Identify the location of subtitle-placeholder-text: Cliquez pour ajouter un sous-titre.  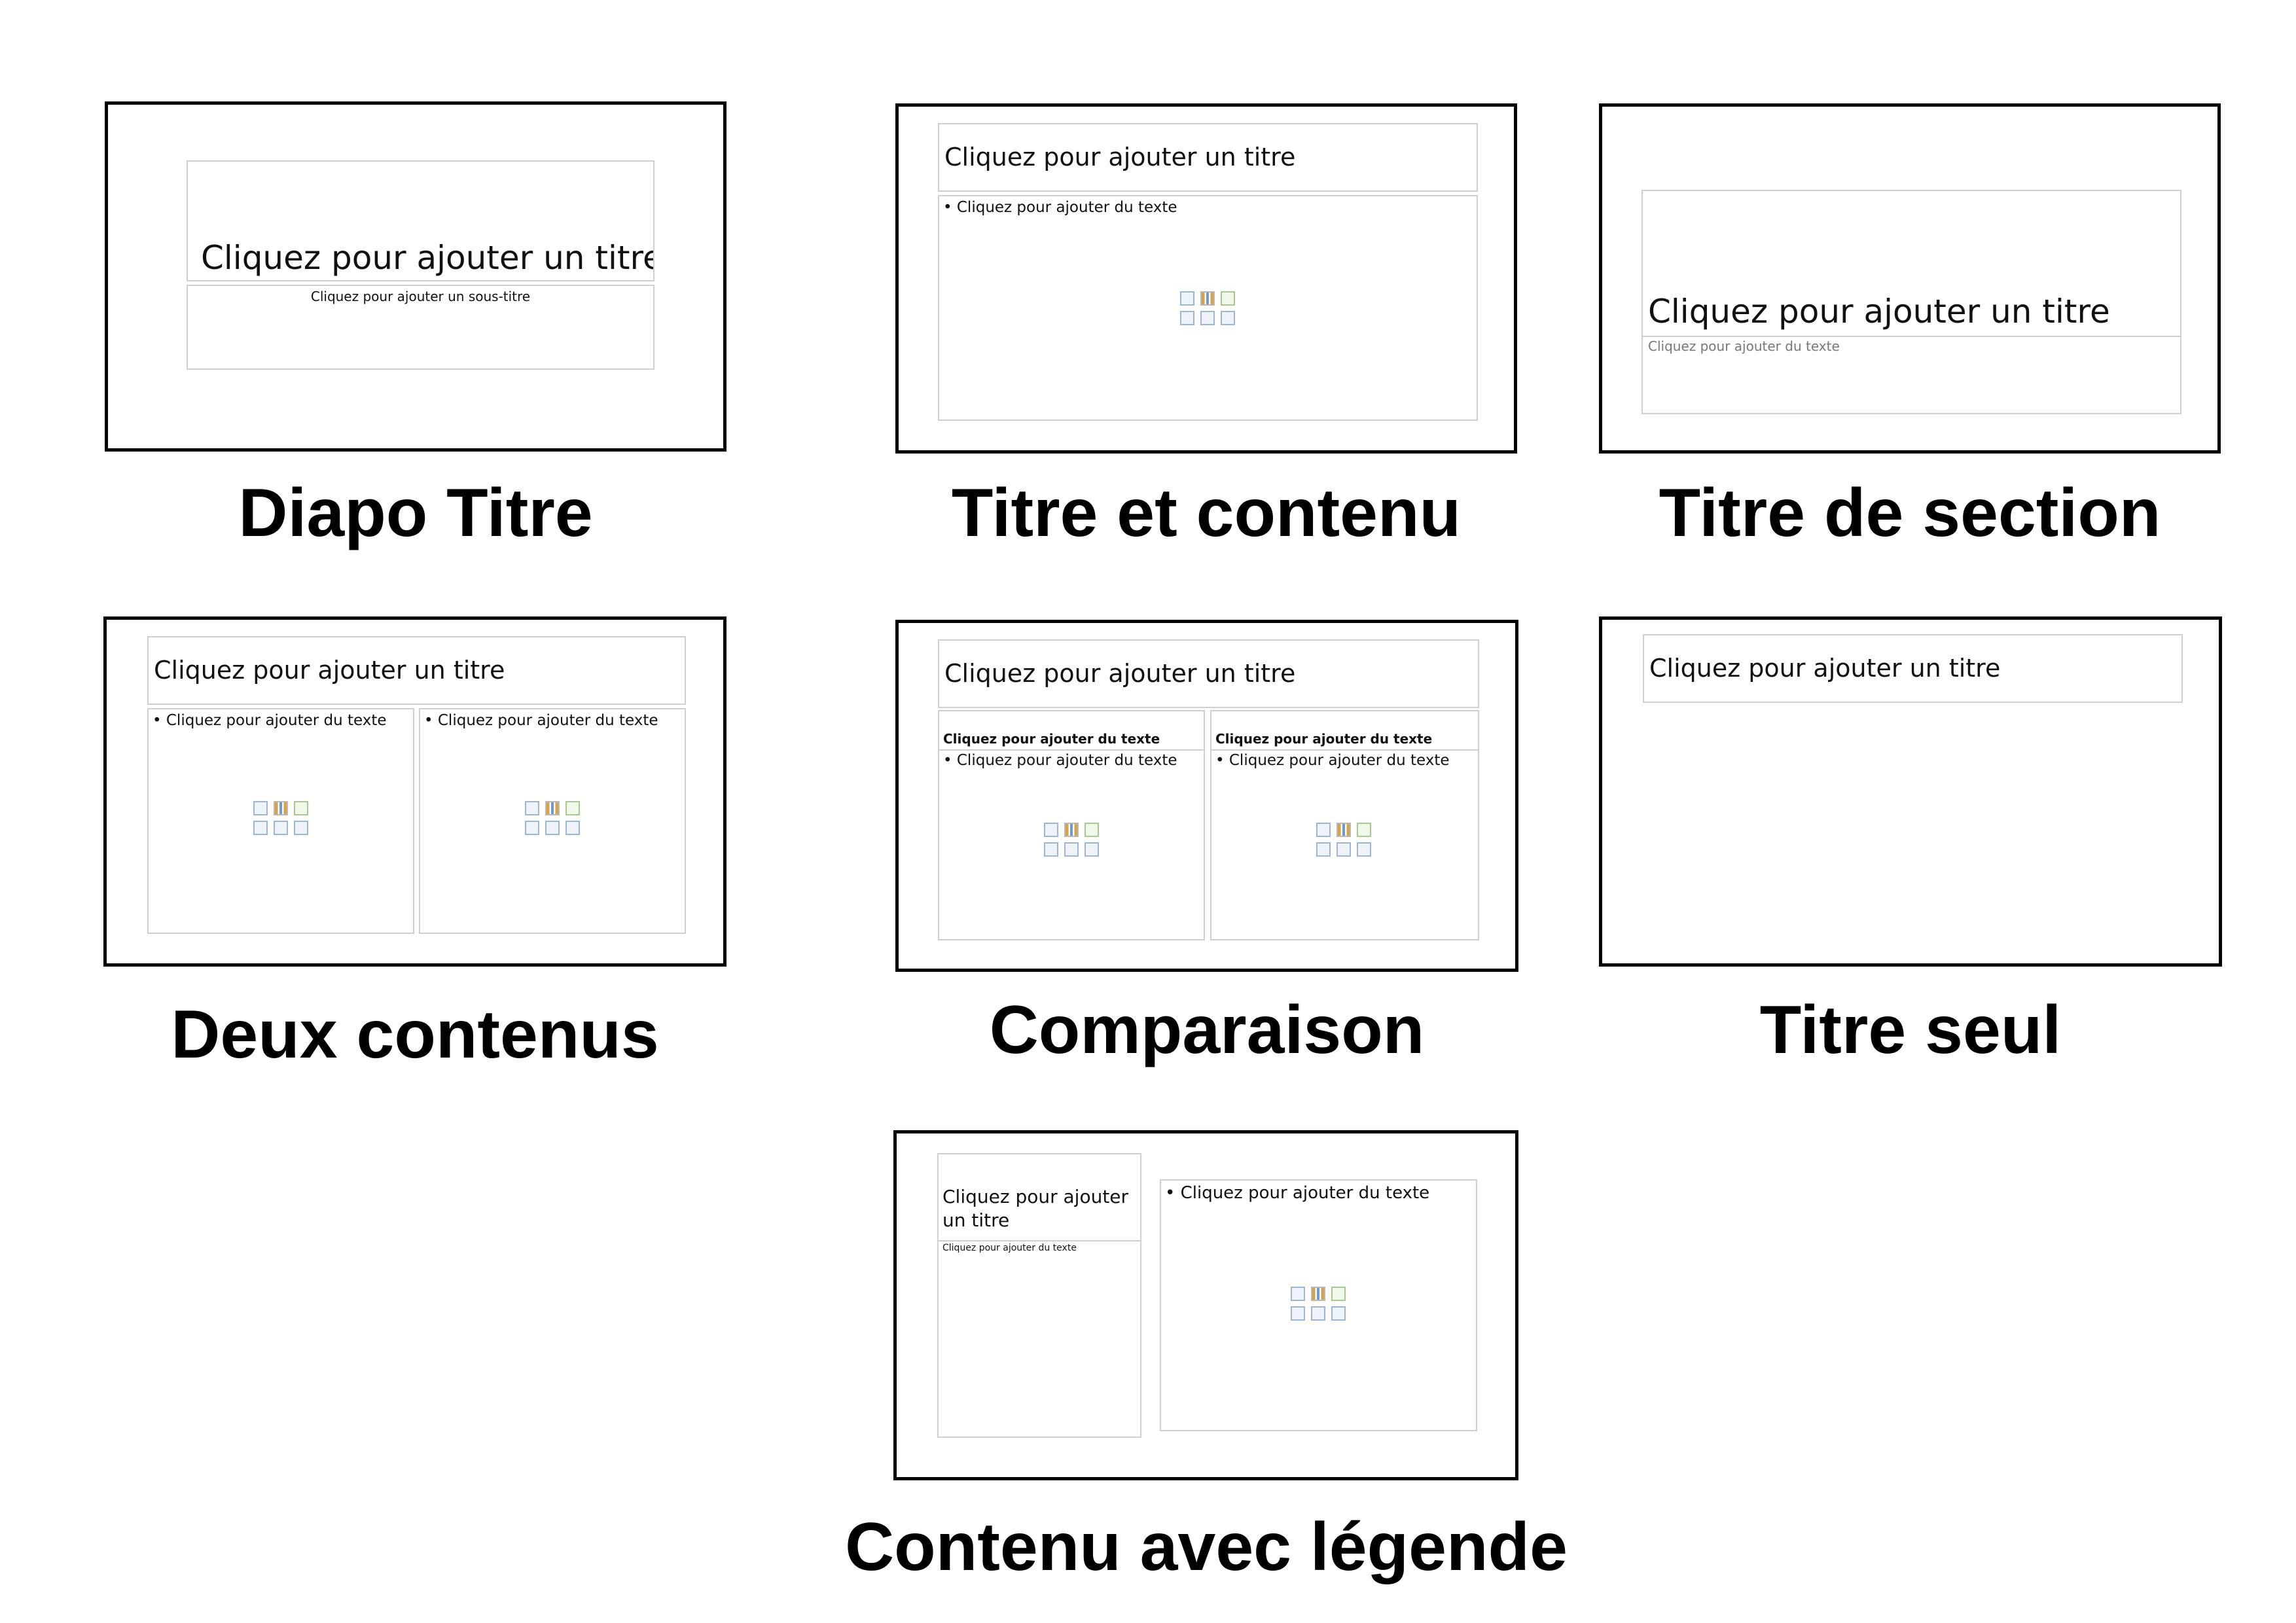
(420, 296).